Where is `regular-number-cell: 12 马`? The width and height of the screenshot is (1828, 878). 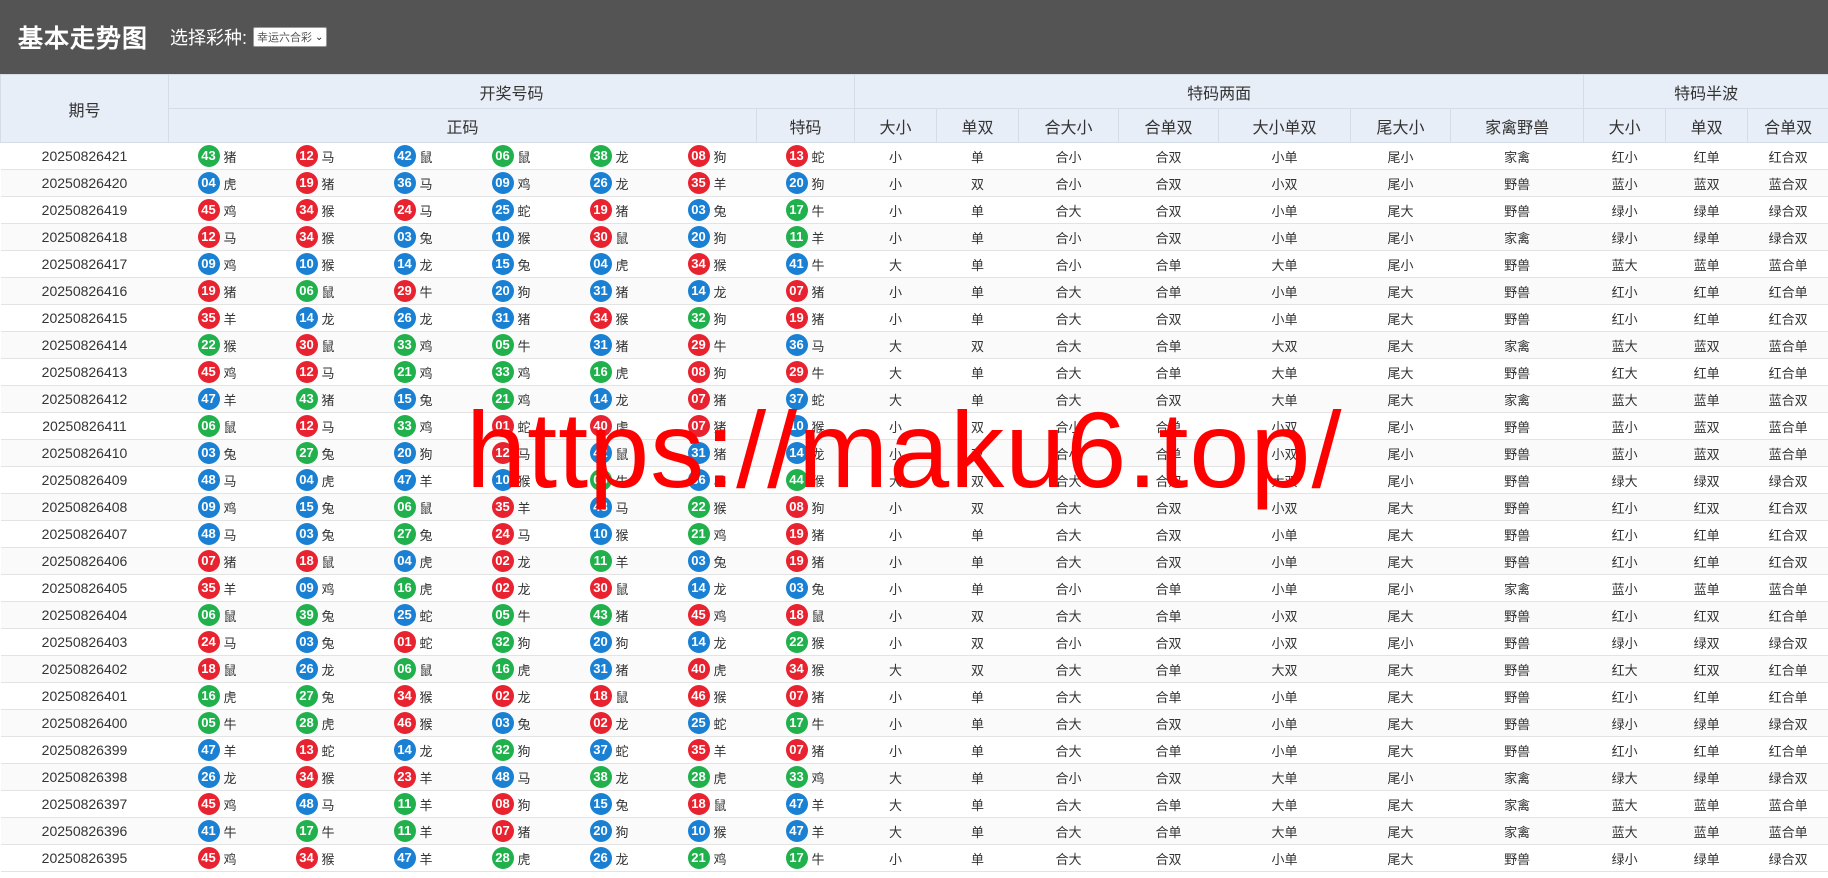 regular-number-cell: 12 马 is located at coordinates (315, 426).